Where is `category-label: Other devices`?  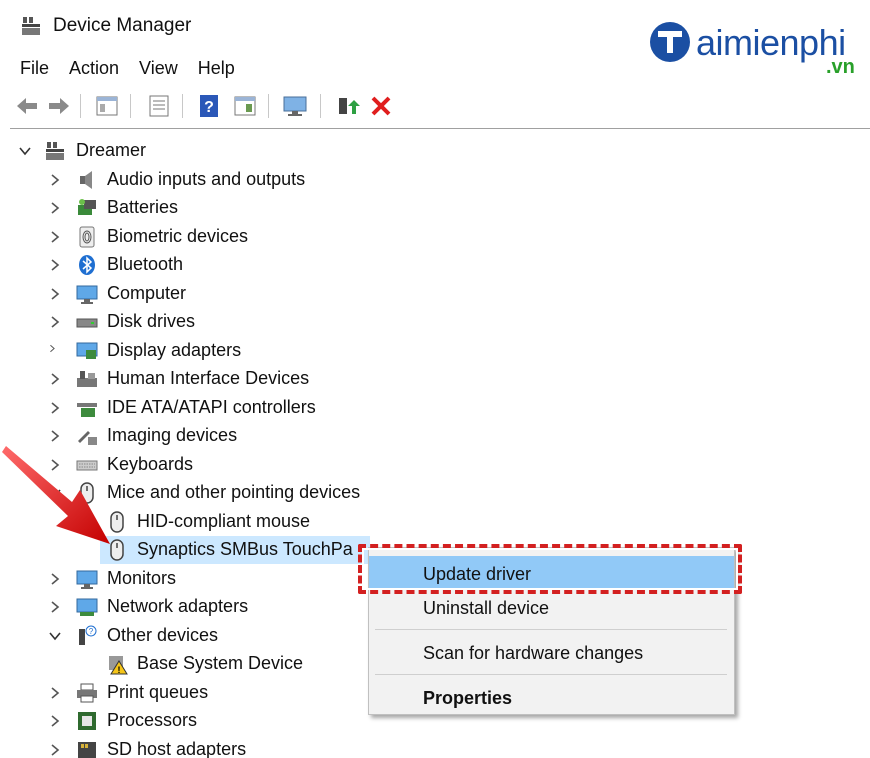
category-label: Other devices is located at coordinates (163, 635).